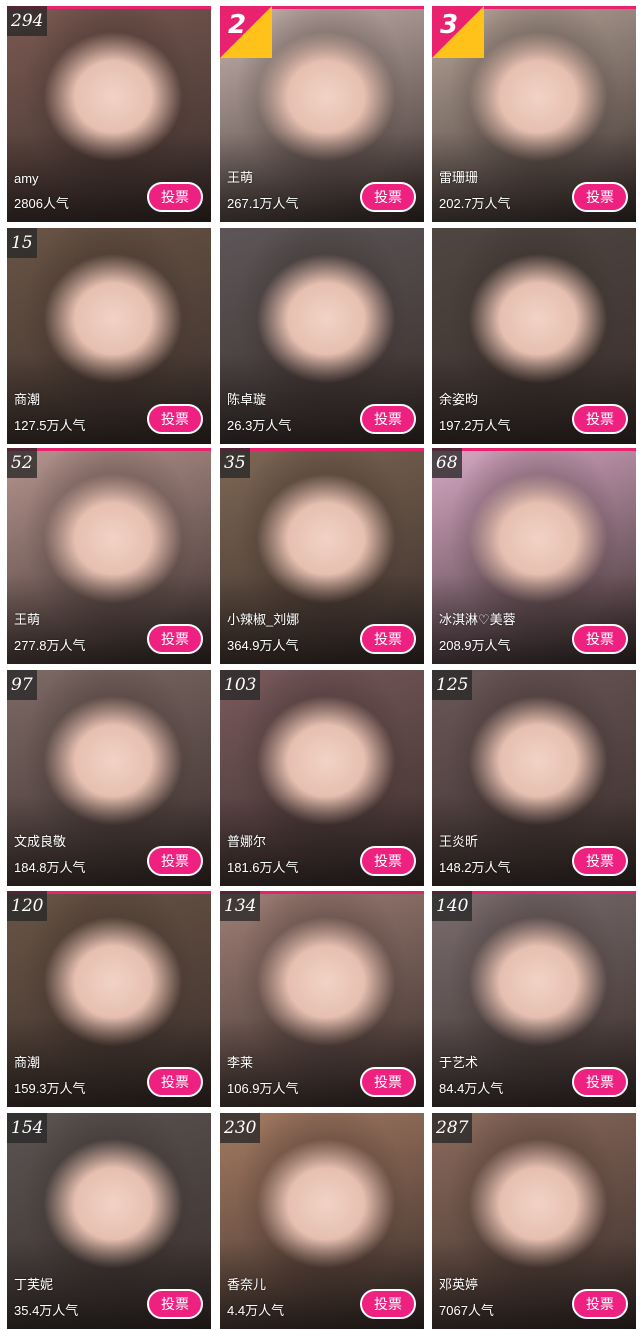 This screenshot has height=1330, width=640. What do you see at coordinates (459, 399) in the screenshot?
I see `contestant-name: 余姿昀` at bounding box center [459, 399].